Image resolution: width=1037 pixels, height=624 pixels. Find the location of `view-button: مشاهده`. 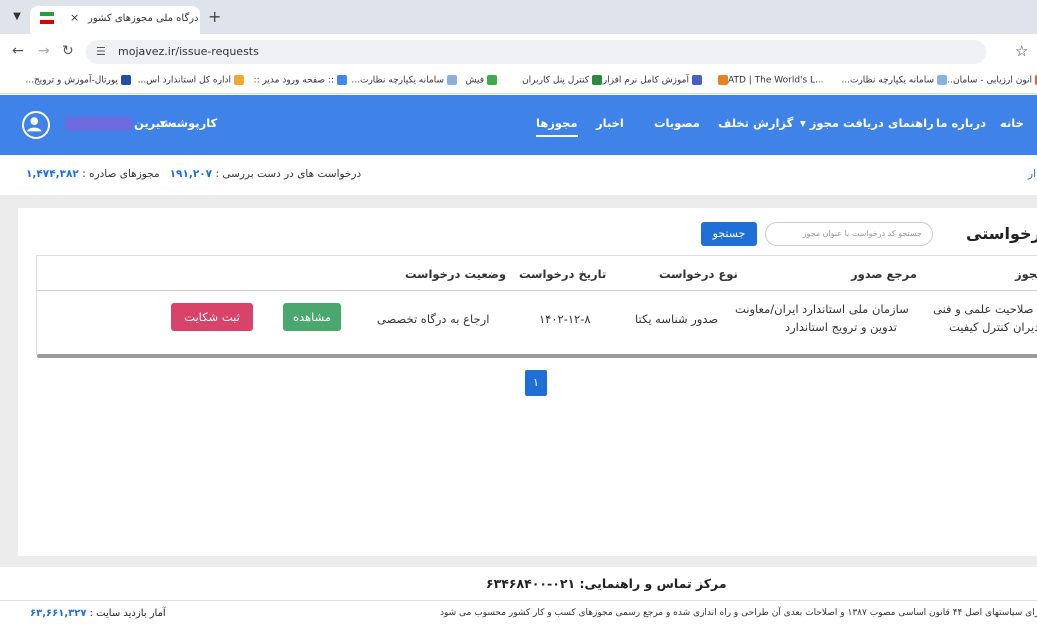

view-button: مشاهده is located at coordinates (312, 317).